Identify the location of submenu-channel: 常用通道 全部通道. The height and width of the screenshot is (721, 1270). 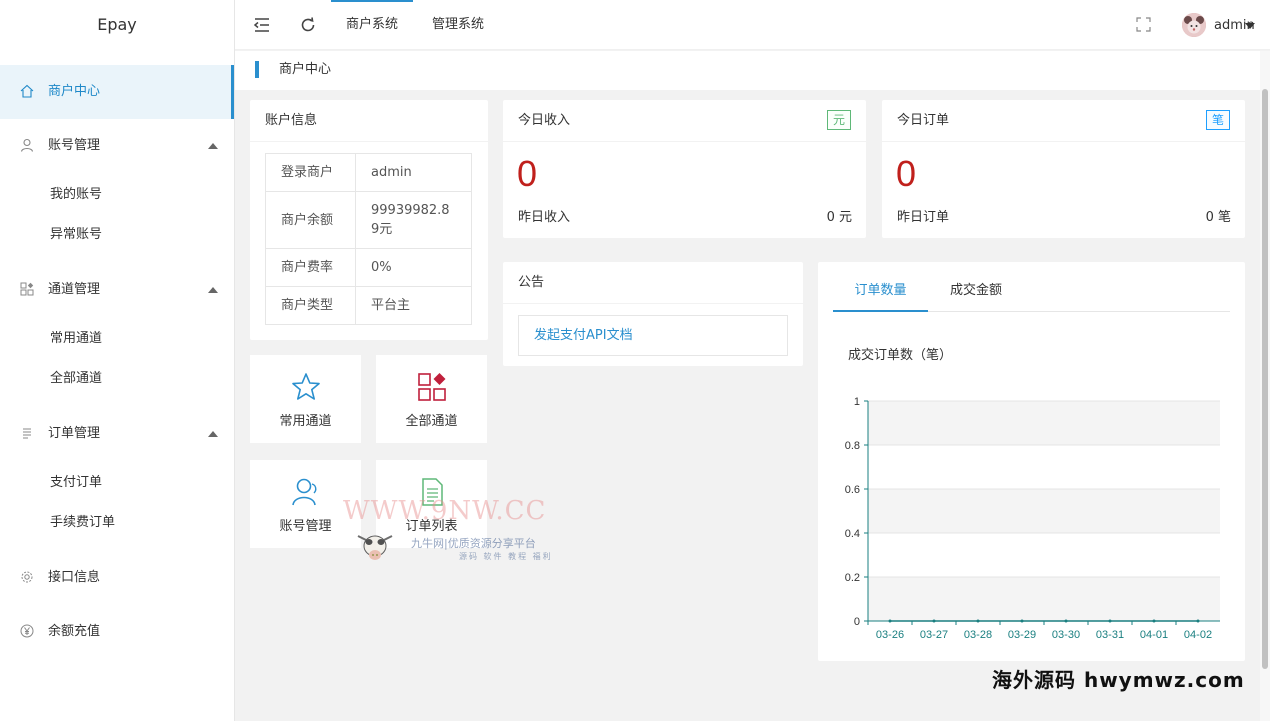
(117, 362).